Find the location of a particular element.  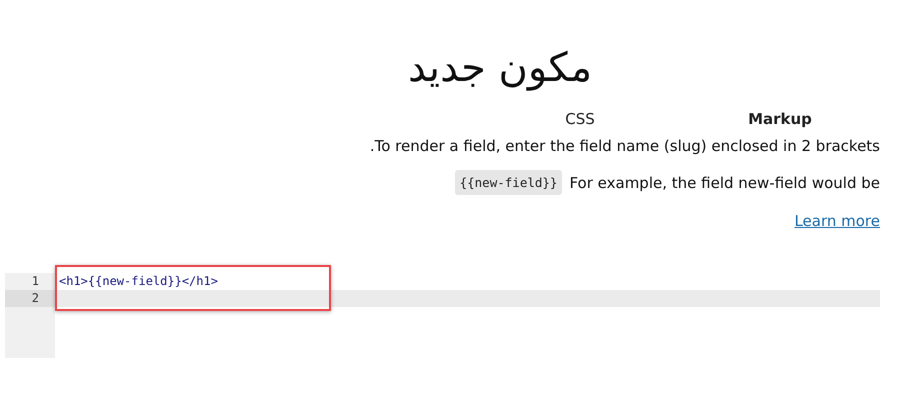

learn-more-link: Learn more is located at coordinates (837, 221).